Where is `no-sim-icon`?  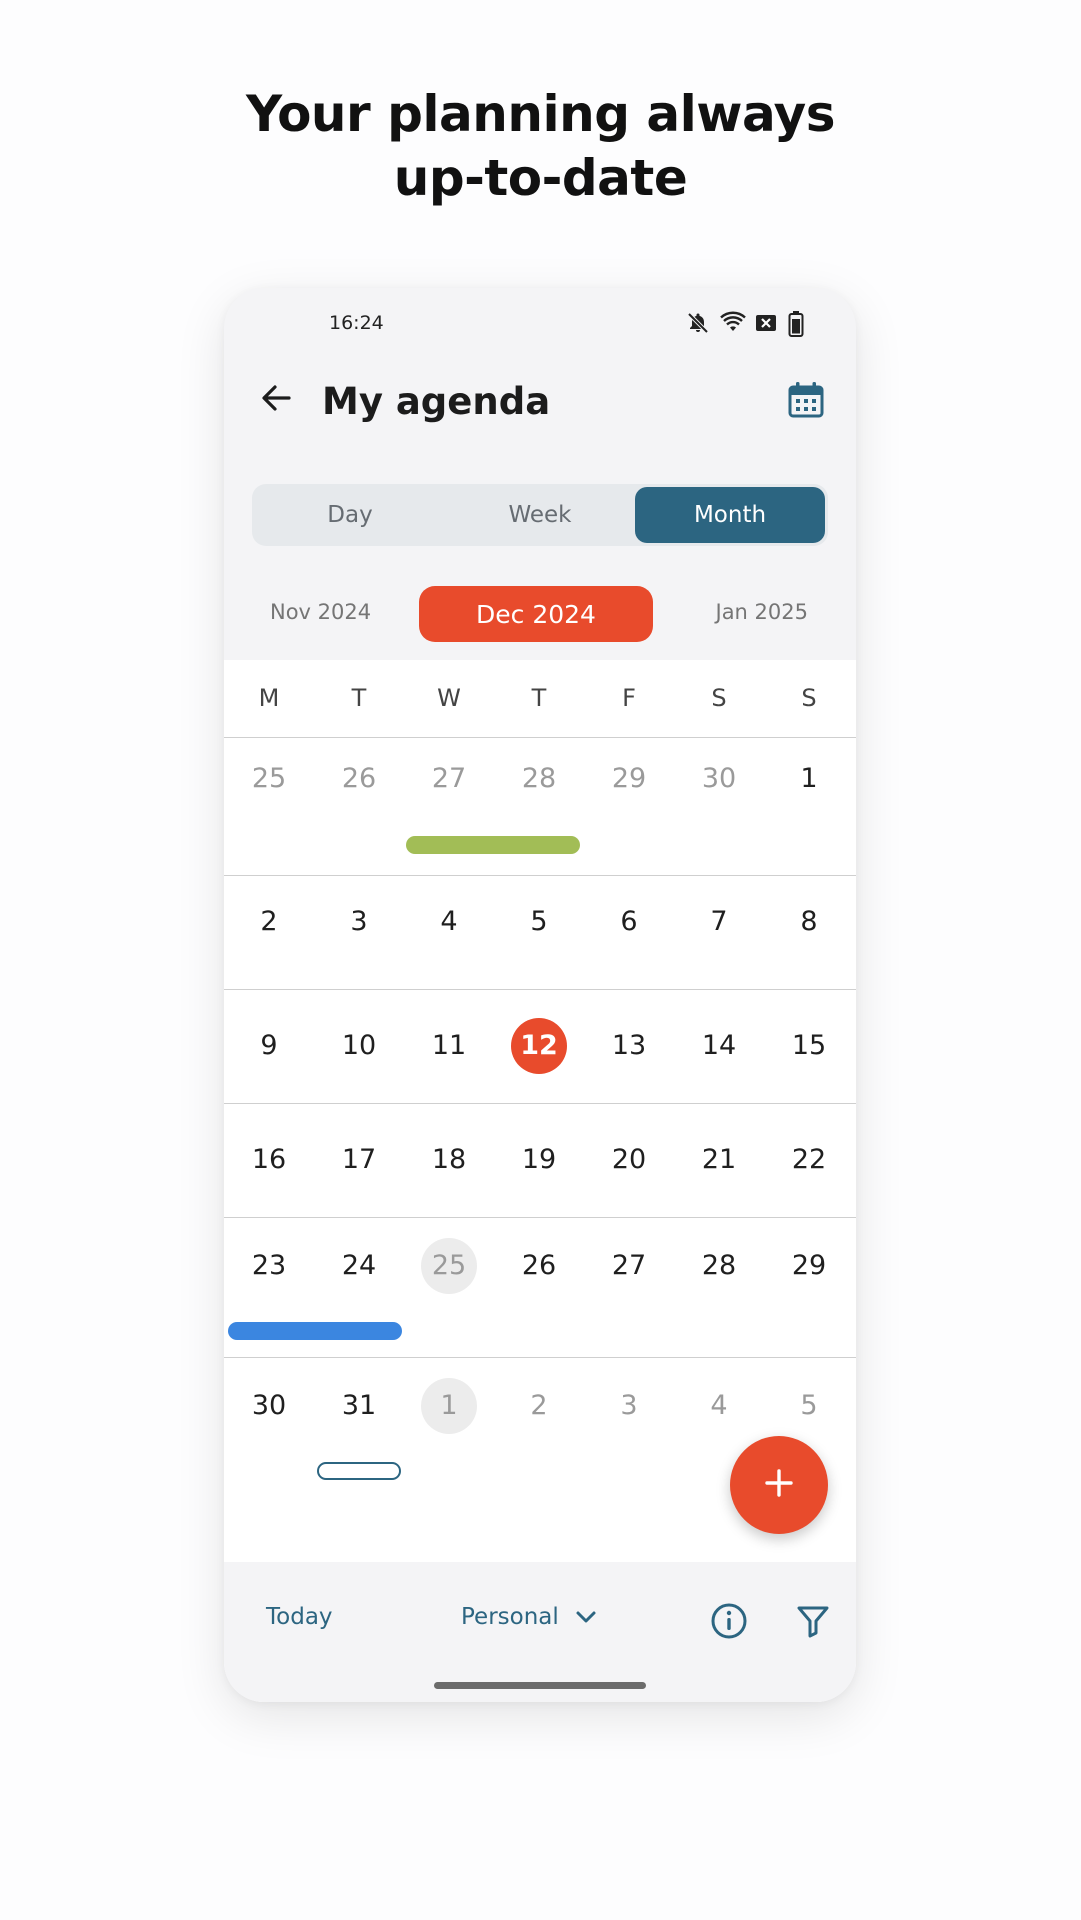
no-sim-icon is located at coordinates (766, 323).